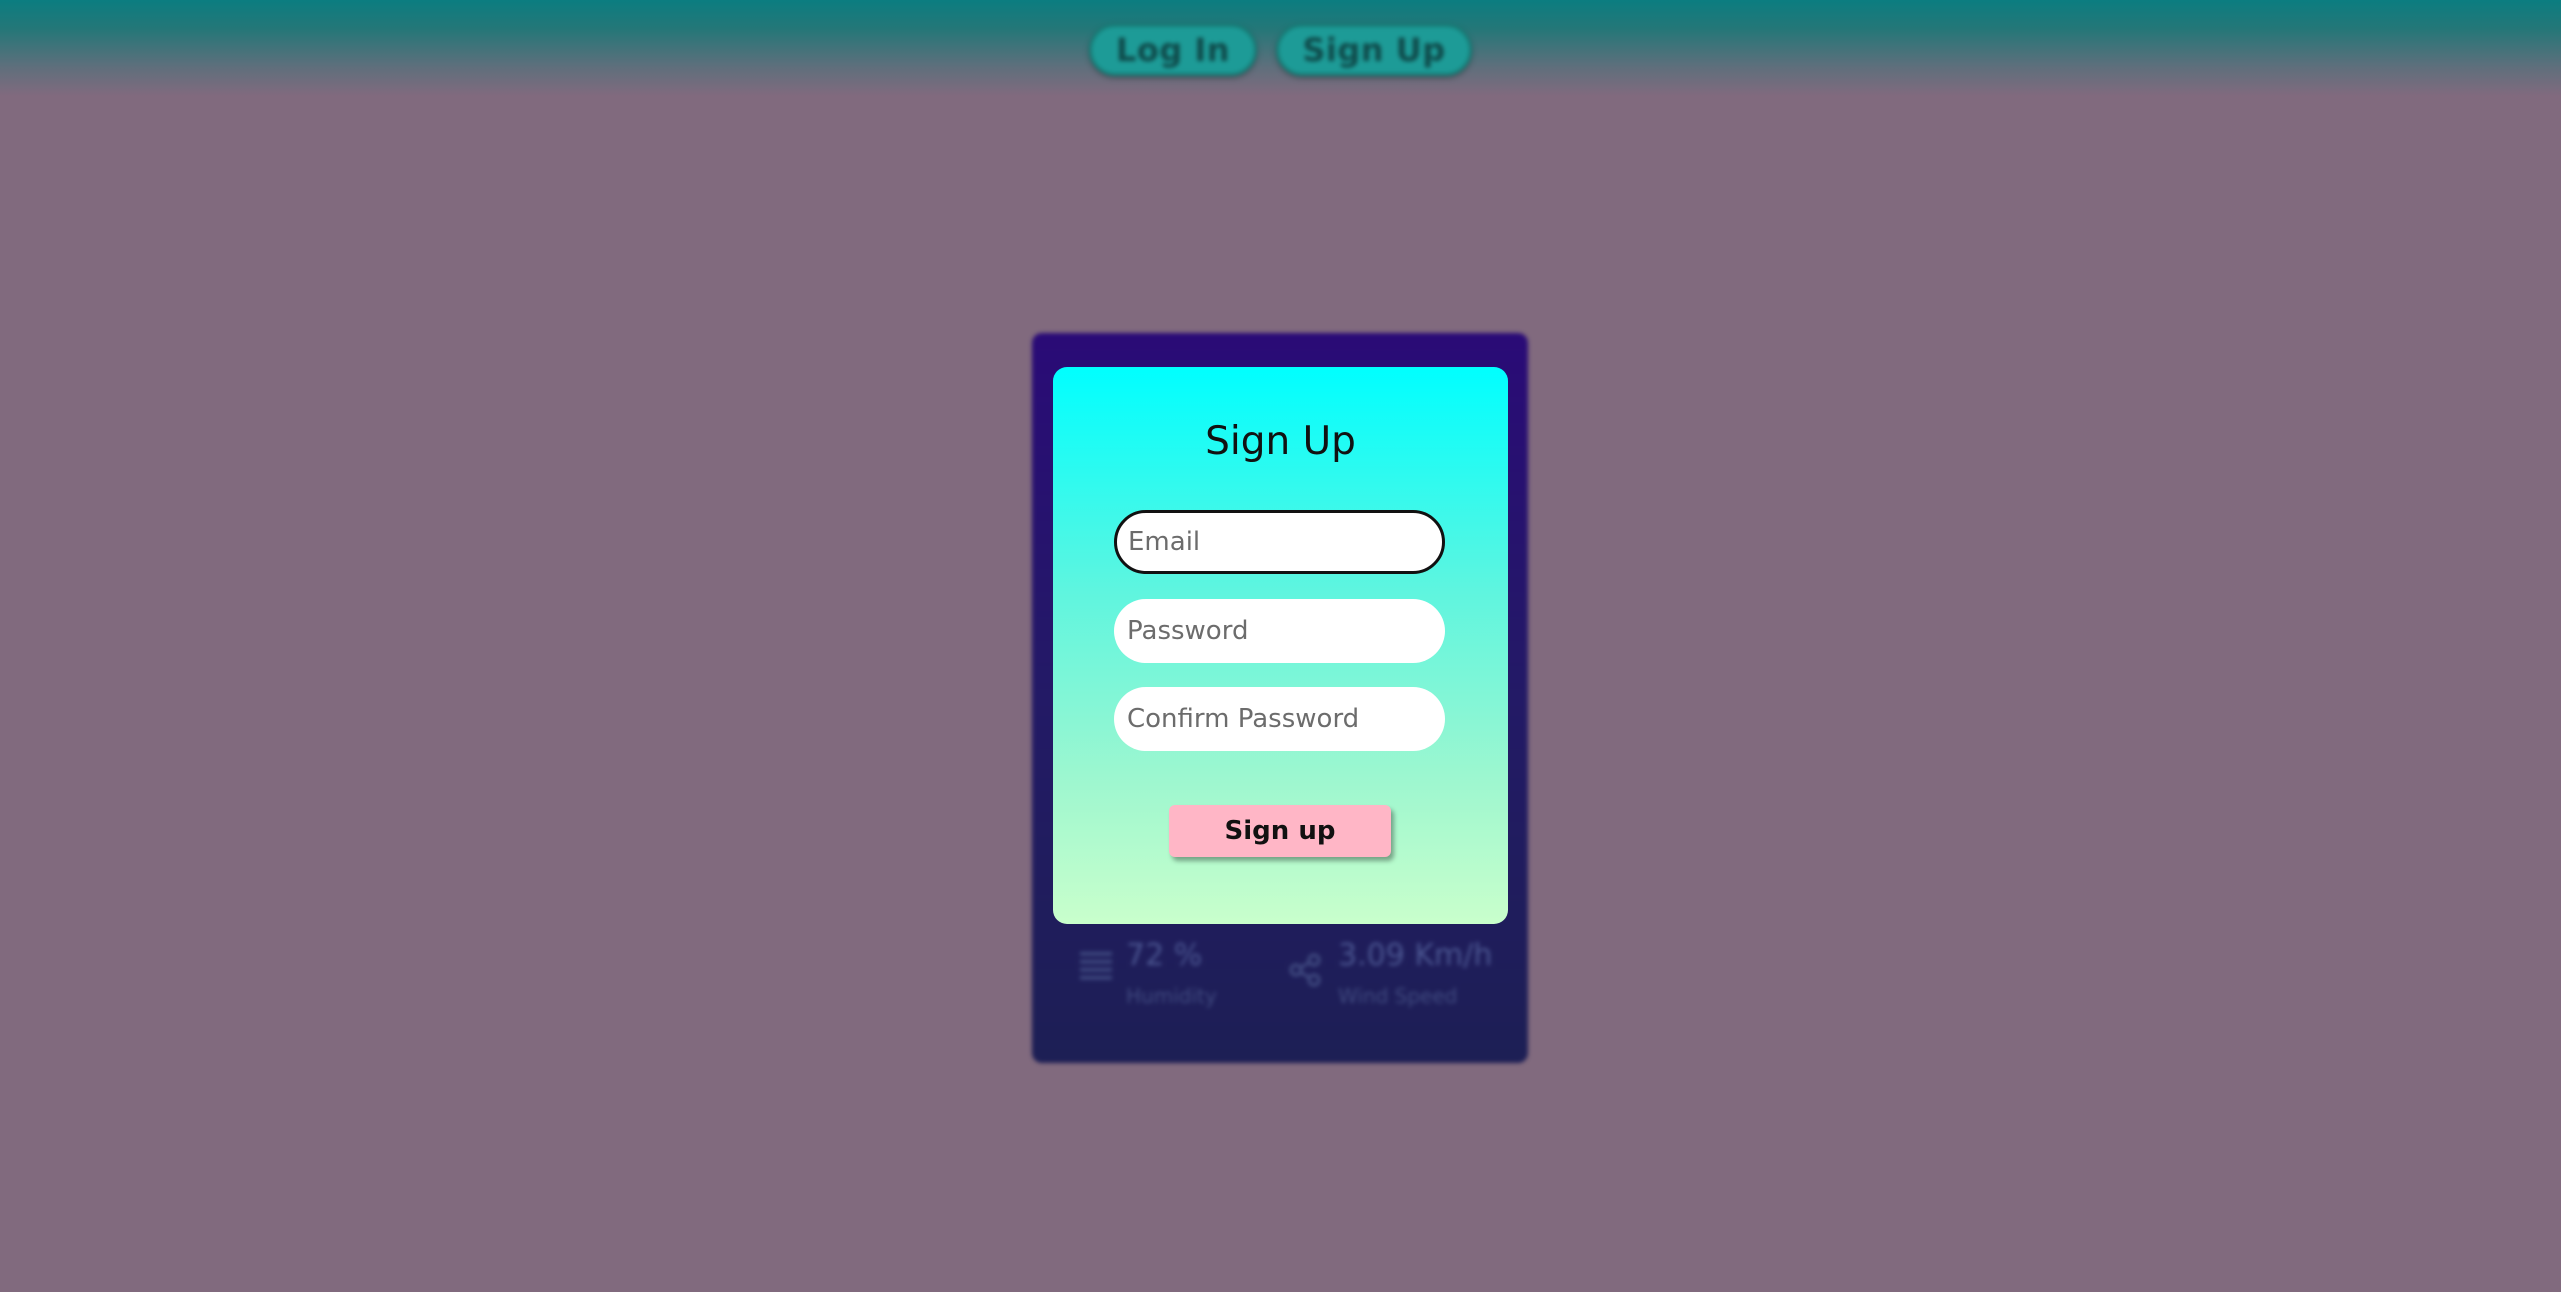 Image resolution: width=2561 pixels, height=1292 pixels. Describe the element at coordinates (1280, 831) in the screenshot. I see `signup-submit-button: Sign up` at that location.